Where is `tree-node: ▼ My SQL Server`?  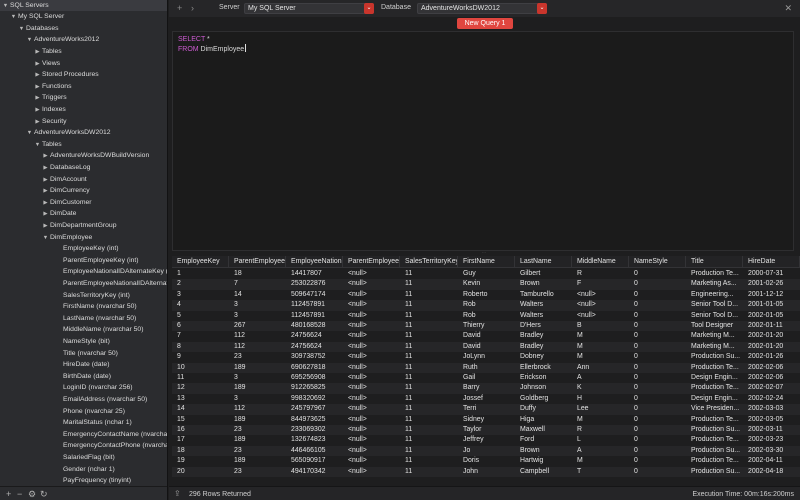
tree-node: ▼ My SQL Server is located at coordinates (83, 17).